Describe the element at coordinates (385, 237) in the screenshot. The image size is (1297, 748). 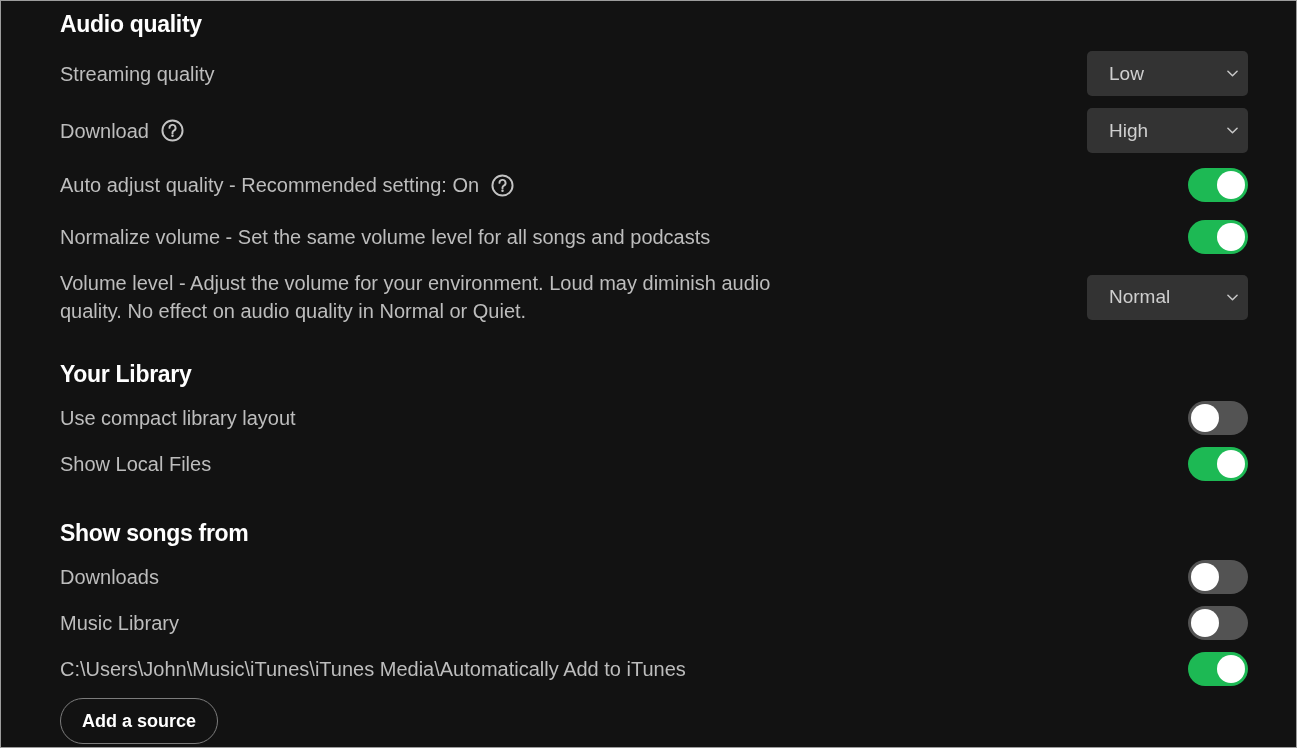
I see `setting-label: Normalize volume - Set the same volume level for all songs and podcasts` at that location.